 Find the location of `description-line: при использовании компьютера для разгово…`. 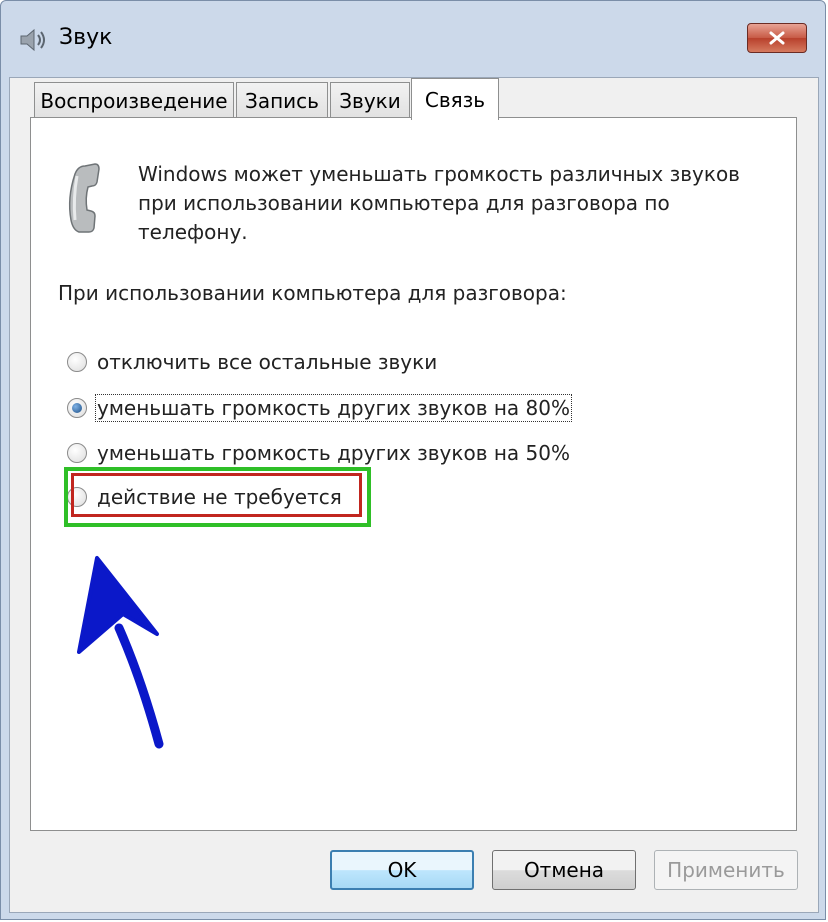

description-line: при использовании компьютера для разгово… is located at coordinates (404, 203).